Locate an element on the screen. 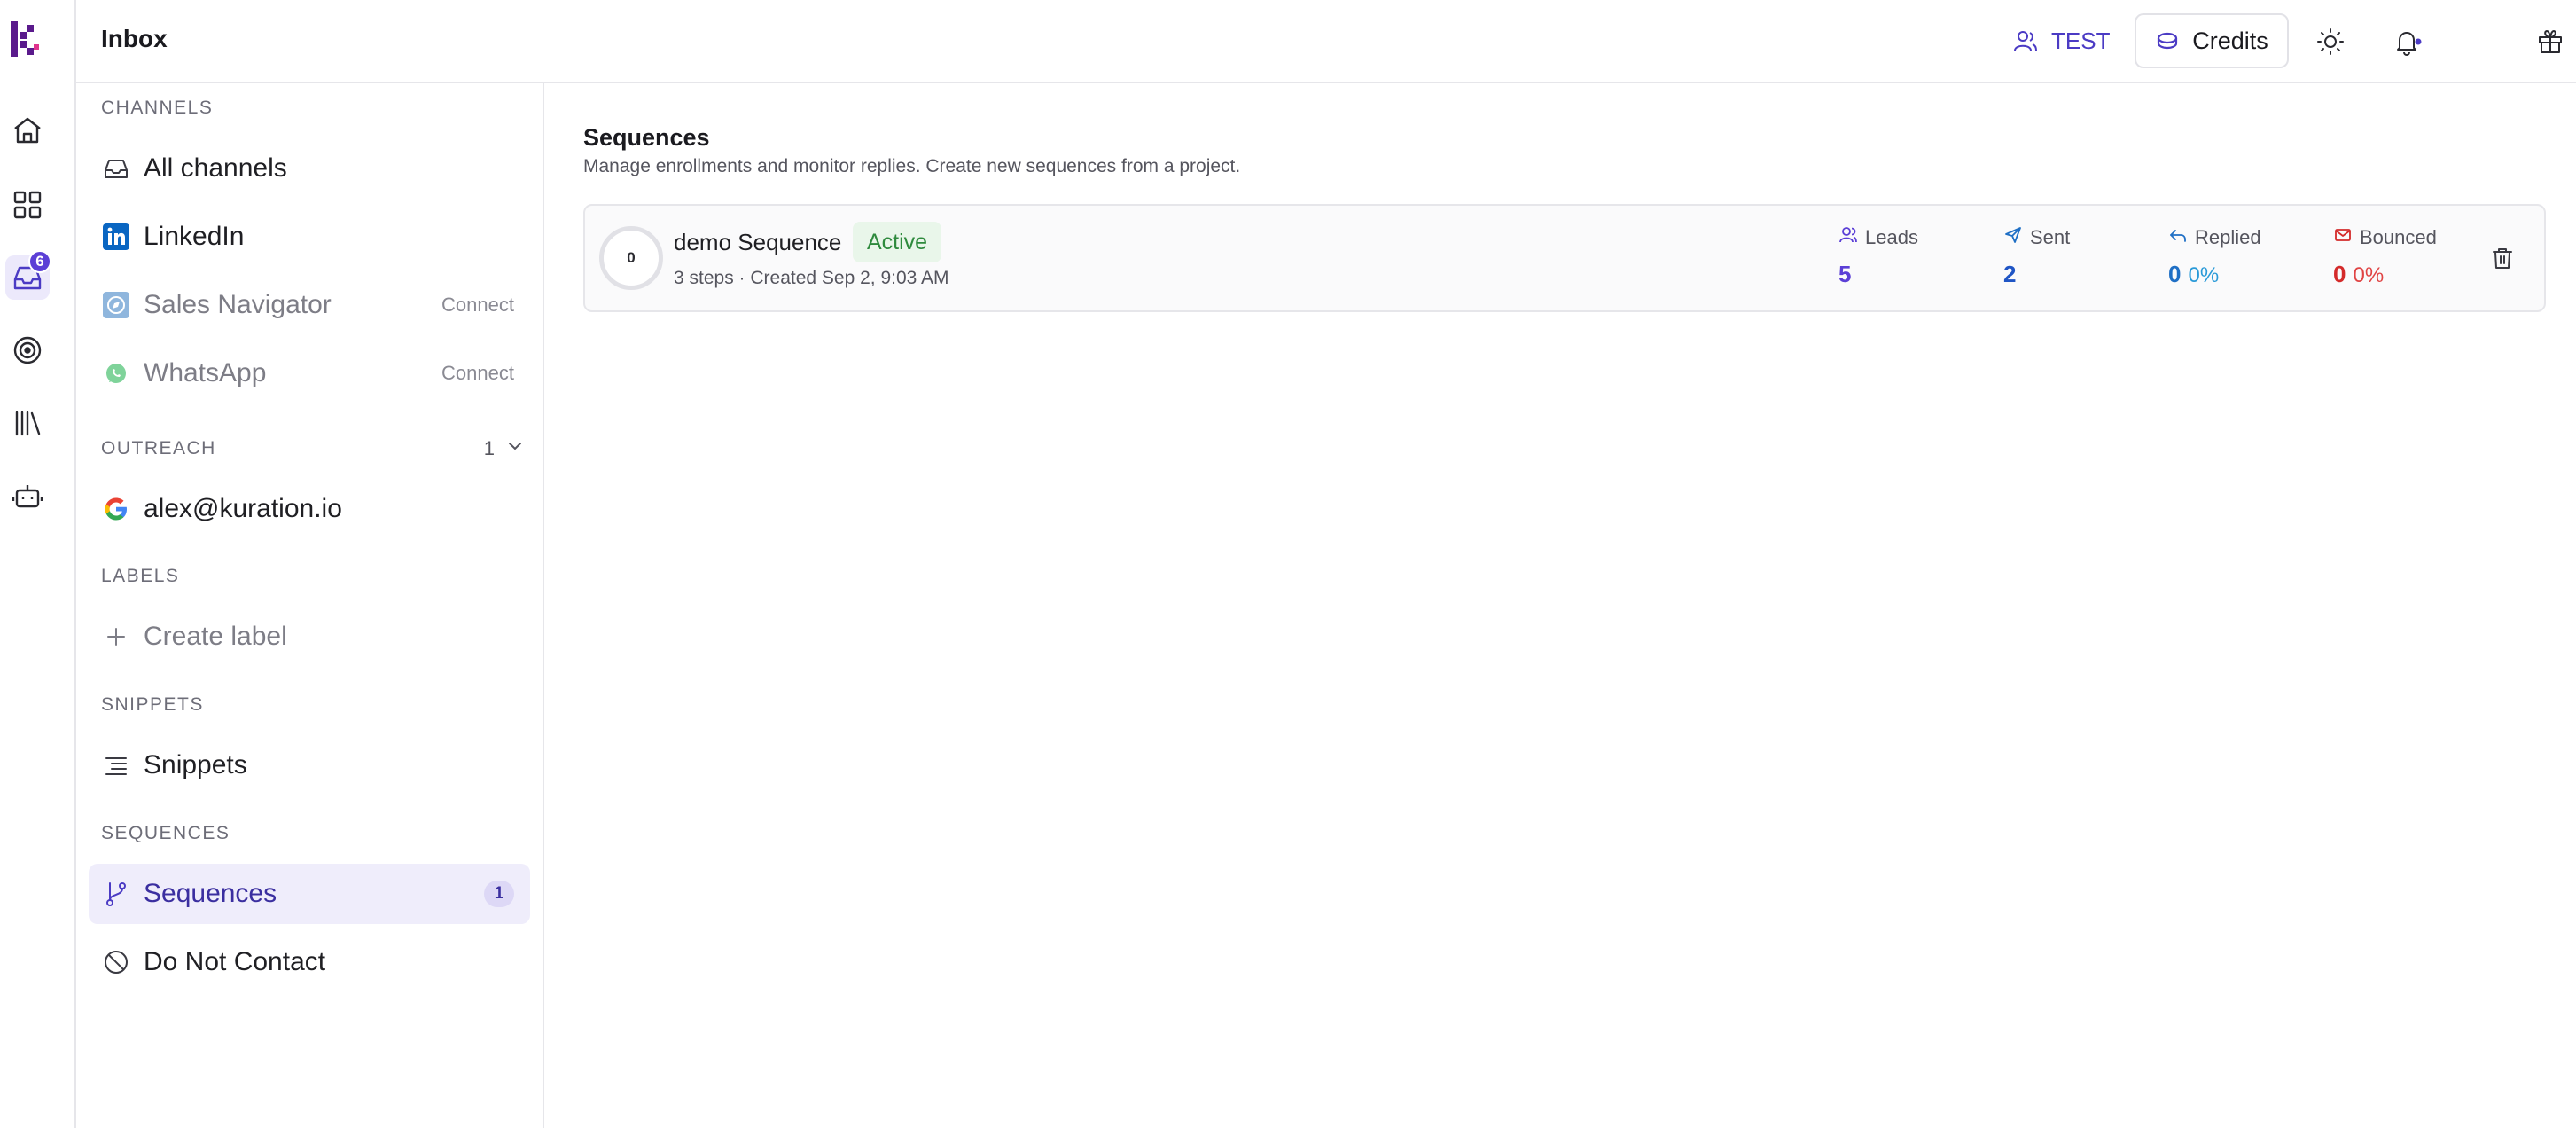  delete-sequence-trash-icon is located at coordinates (2502, 258).